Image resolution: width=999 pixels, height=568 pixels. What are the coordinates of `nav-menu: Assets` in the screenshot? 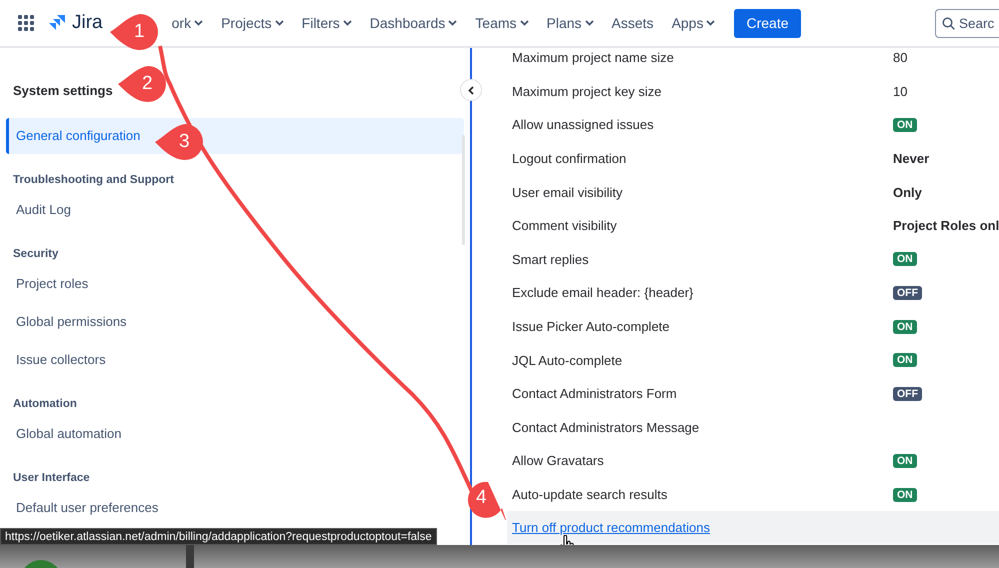 It's located at (632, 23).